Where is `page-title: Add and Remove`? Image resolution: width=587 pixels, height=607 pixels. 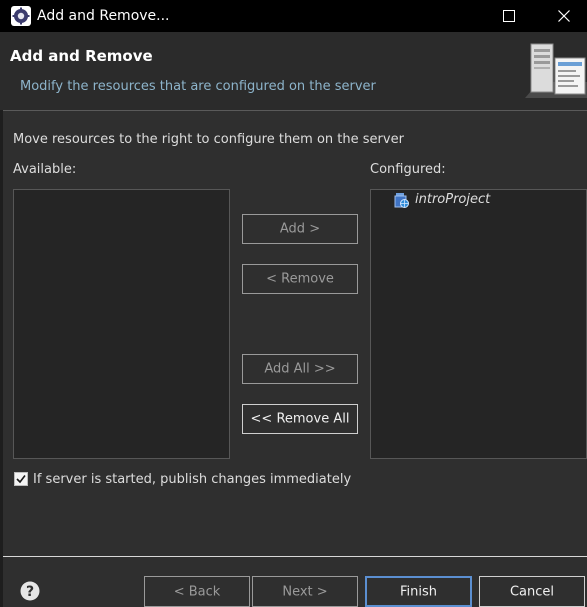
page-title: Add and Remove is located at coordinates (81, 56).